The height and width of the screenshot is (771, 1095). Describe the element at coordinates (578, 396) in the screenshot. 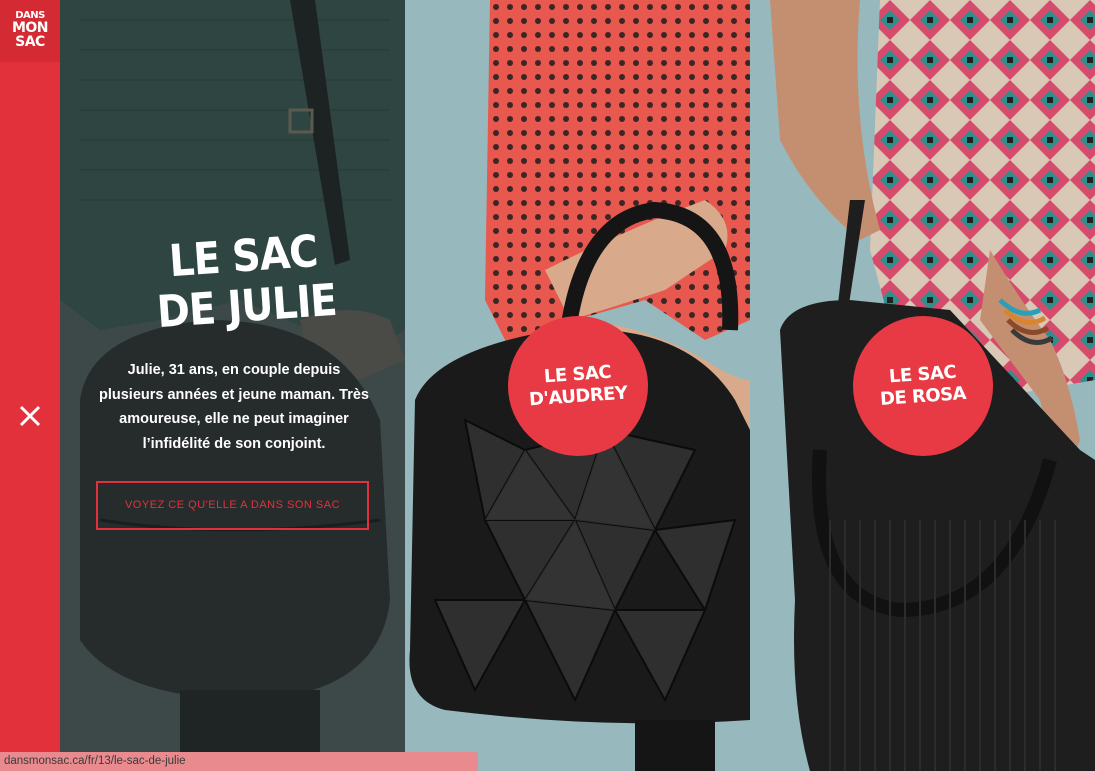

I see `audrey-label-line2: D'AUDREY` at that location.